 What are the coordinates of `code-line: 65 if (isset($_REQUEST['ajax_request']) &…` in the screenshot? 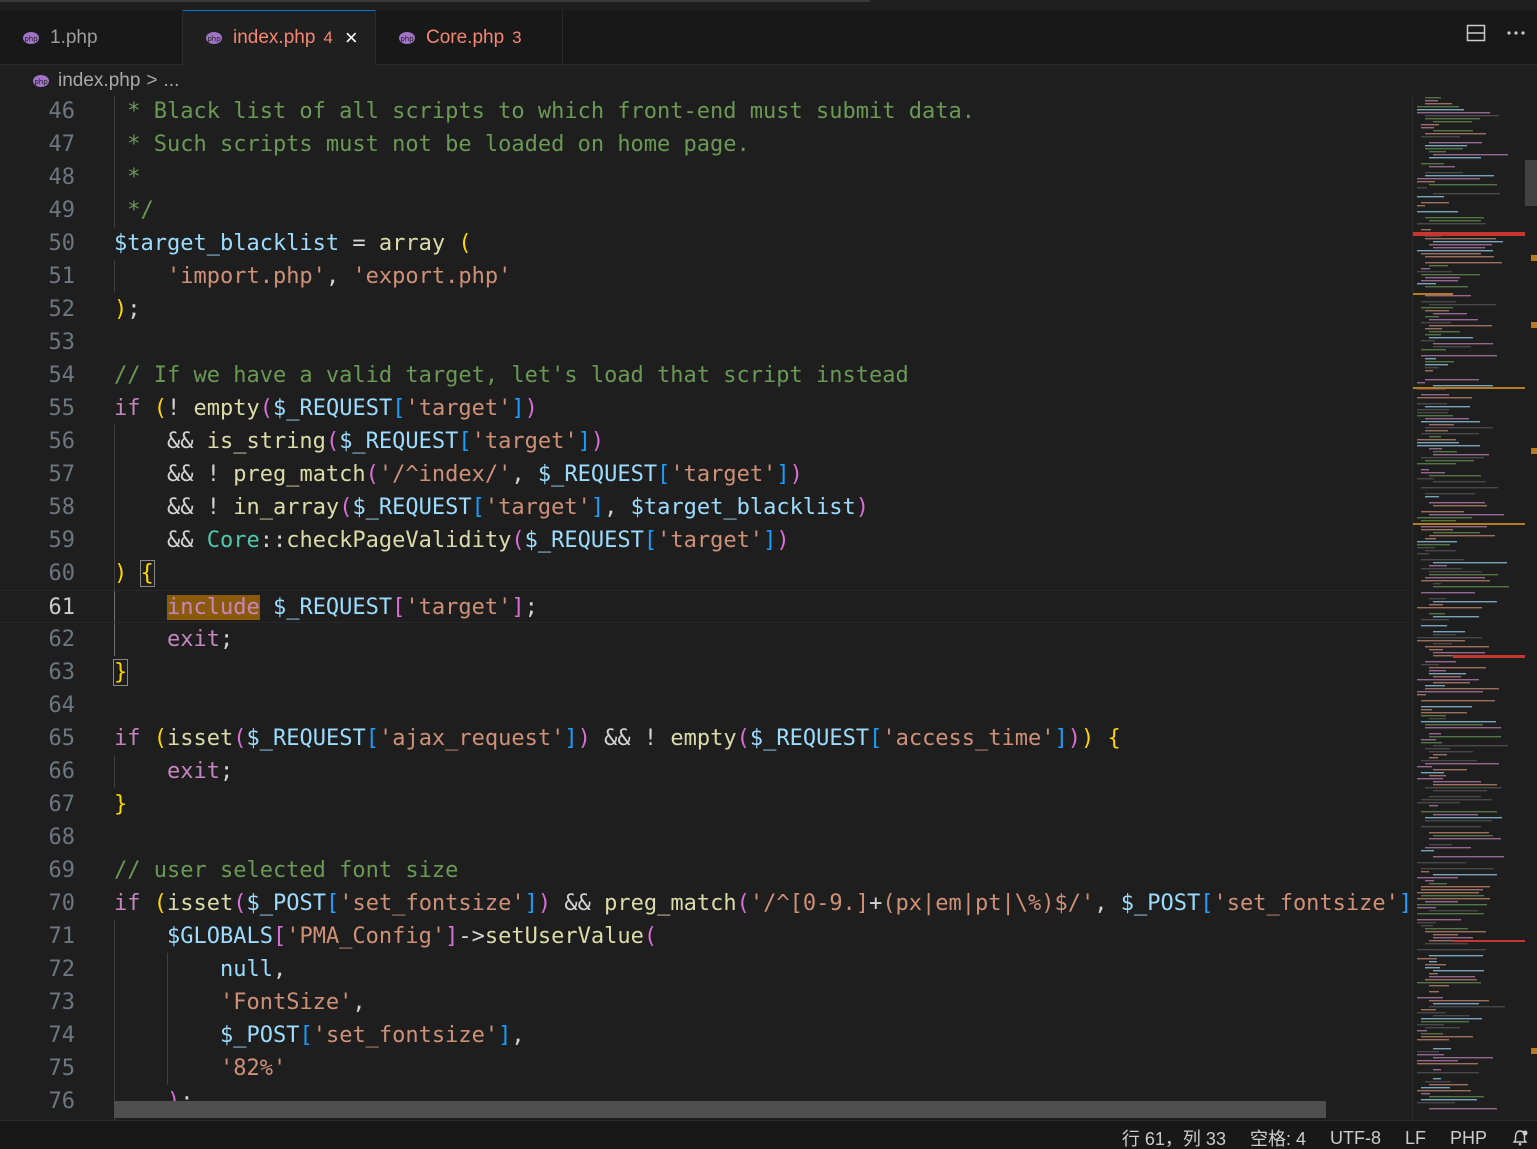 It's located at (584, 738).